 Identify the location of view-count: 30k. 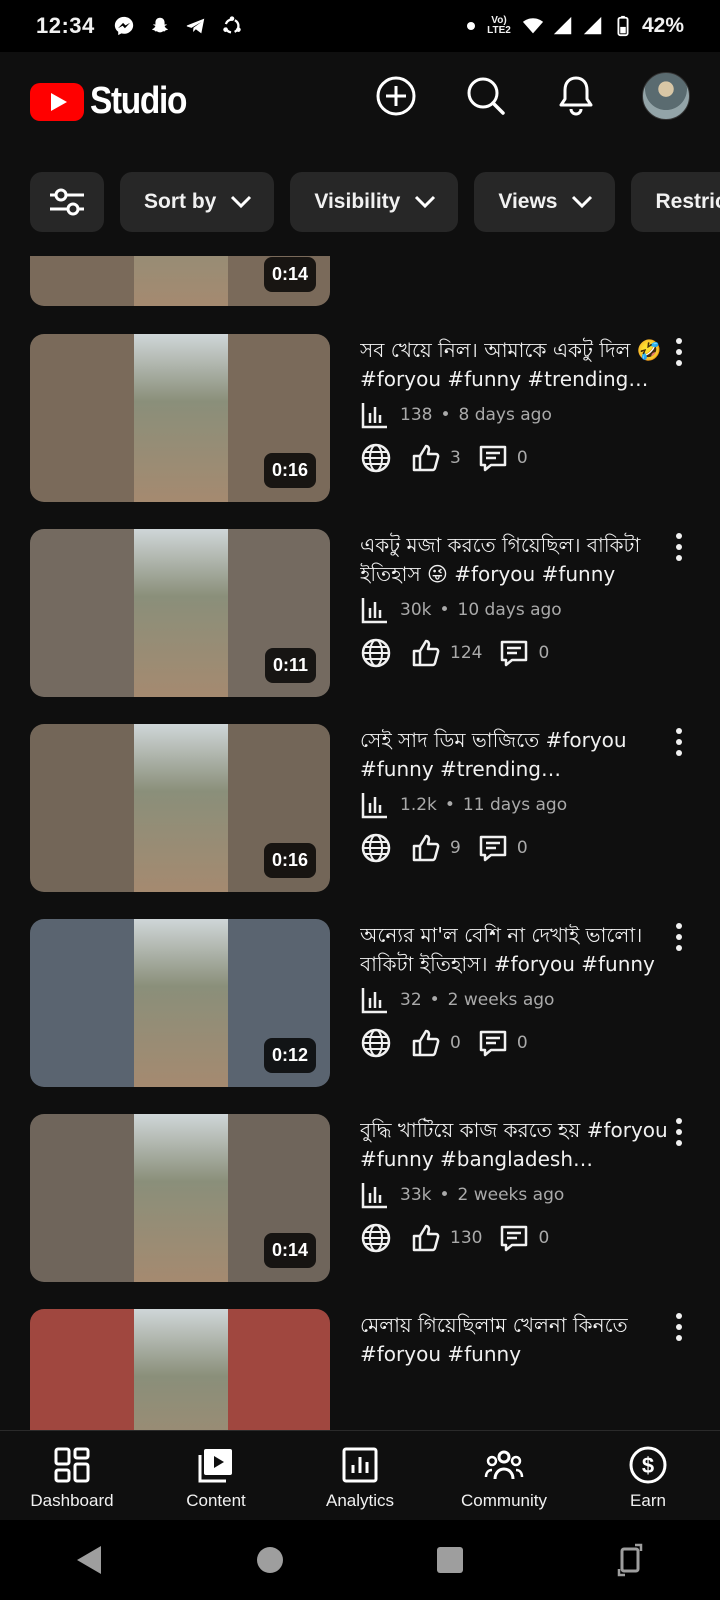
(416, 610).